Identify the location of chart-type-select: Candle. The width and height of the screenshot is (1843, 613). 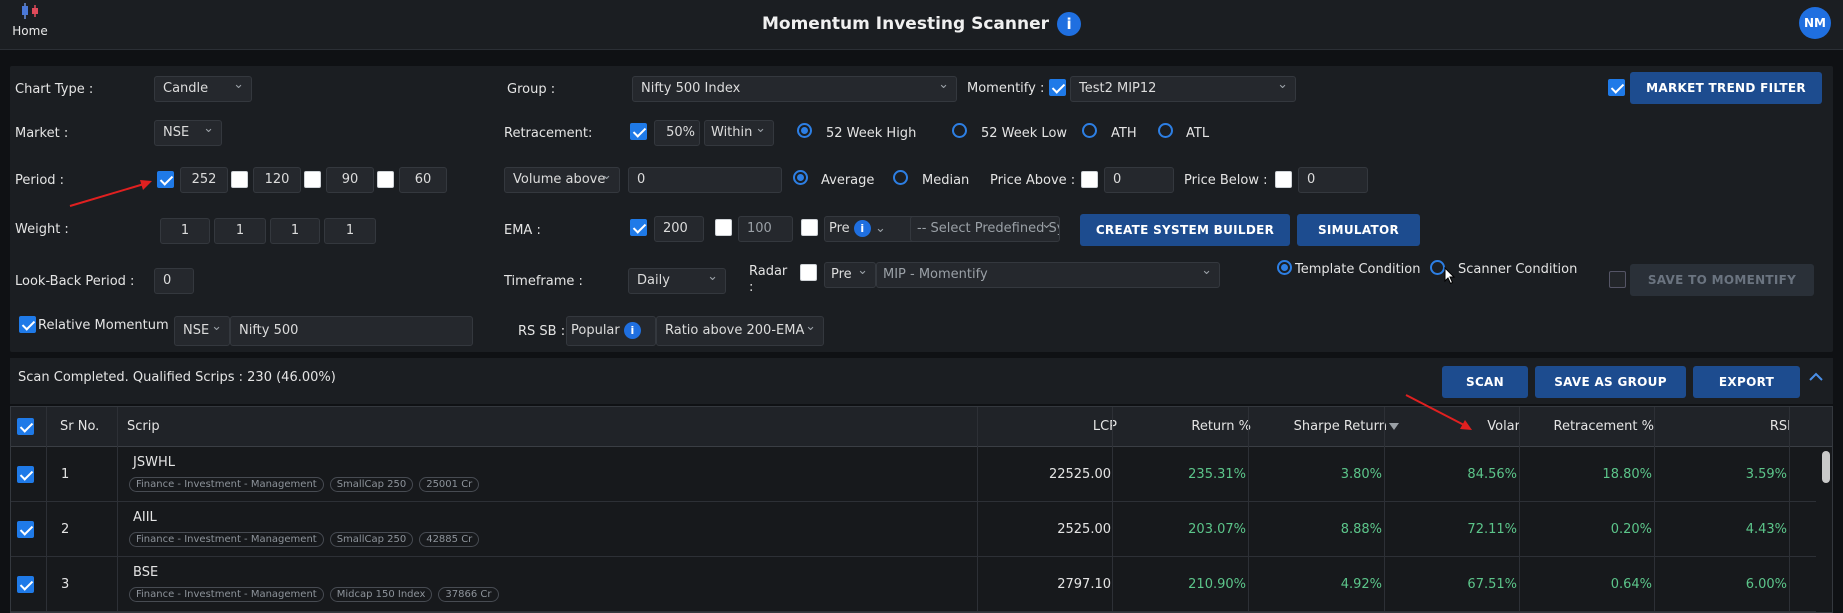
(203, 89).